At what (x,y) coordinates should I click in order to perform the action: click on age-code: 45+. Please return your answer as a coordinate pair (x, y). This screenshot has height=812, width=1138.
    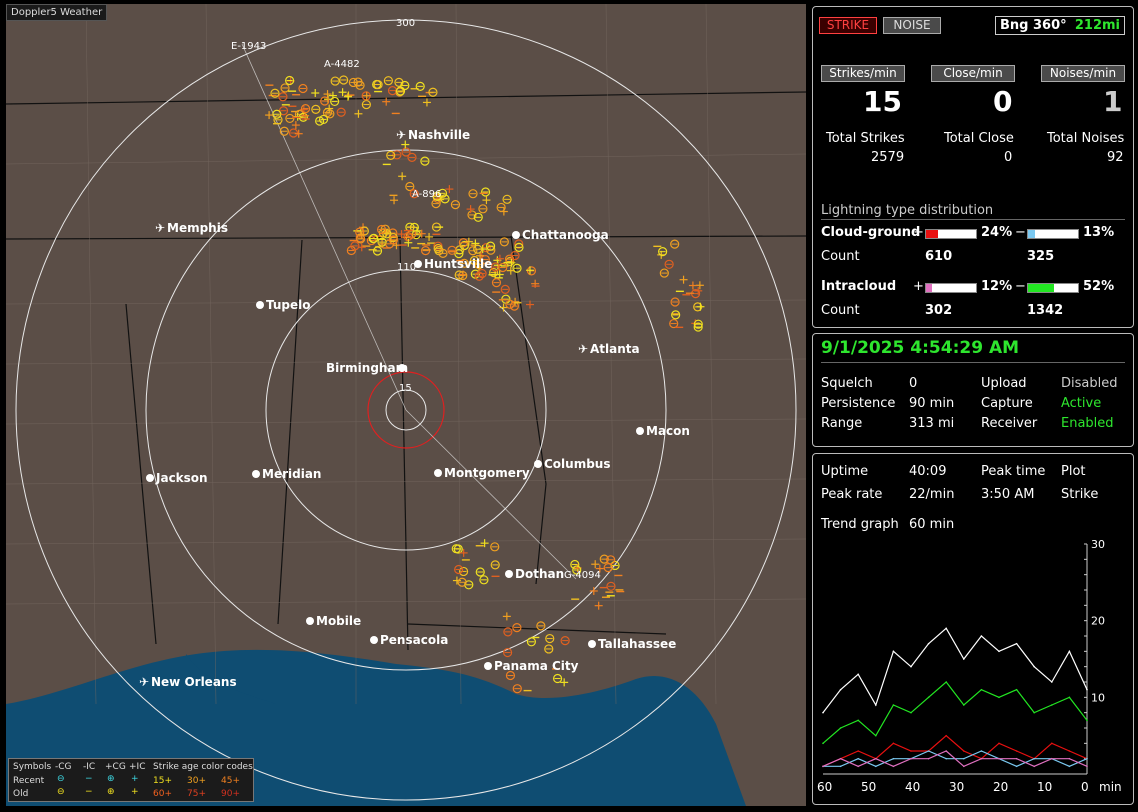
    Looking at the image, I should click on (230, 781).